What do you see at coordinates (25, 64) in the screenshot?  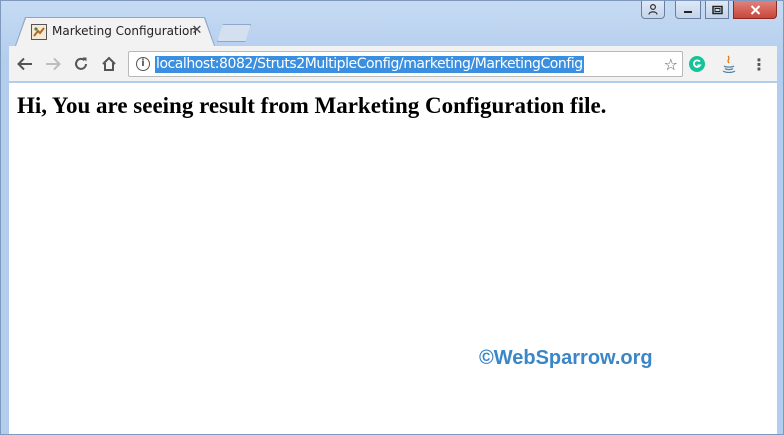 I see `back-icon` at bounding box center [25, 64].